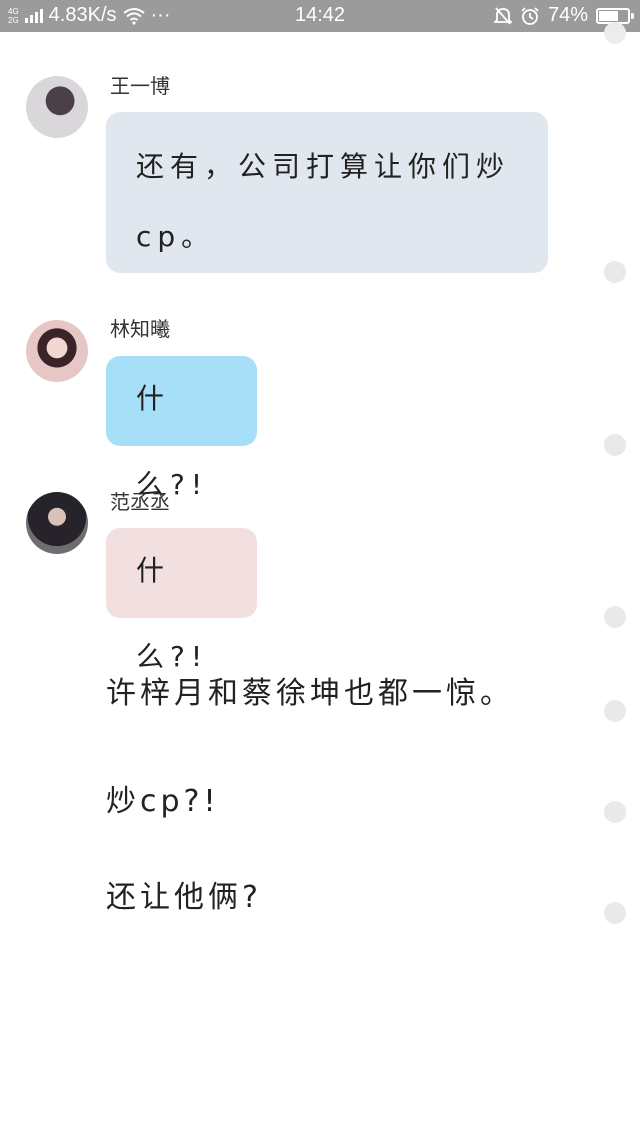 The width and height of the screenshot is (640, 1138). What do you see at coordinates (140, 502) in the screenshot?
I see `sender-name: 范丞丞` at bounding box center [140, 502].